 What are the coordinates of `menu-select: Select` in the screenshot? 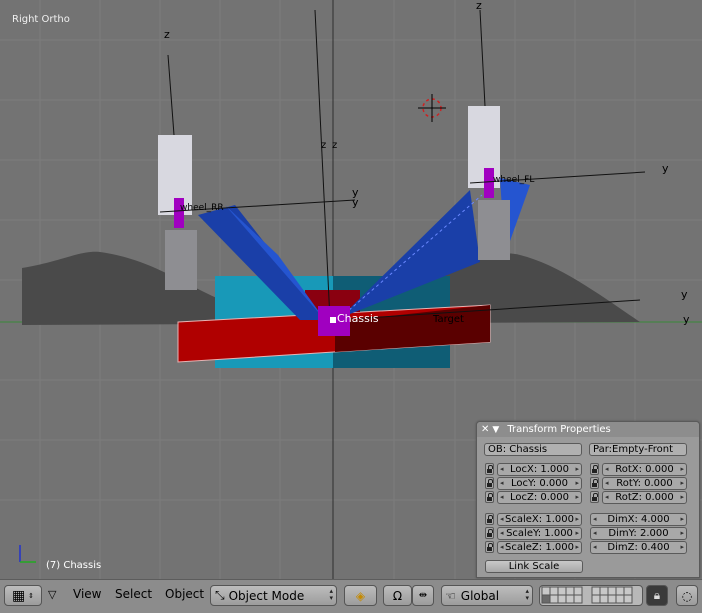 It's located at (133, 594).